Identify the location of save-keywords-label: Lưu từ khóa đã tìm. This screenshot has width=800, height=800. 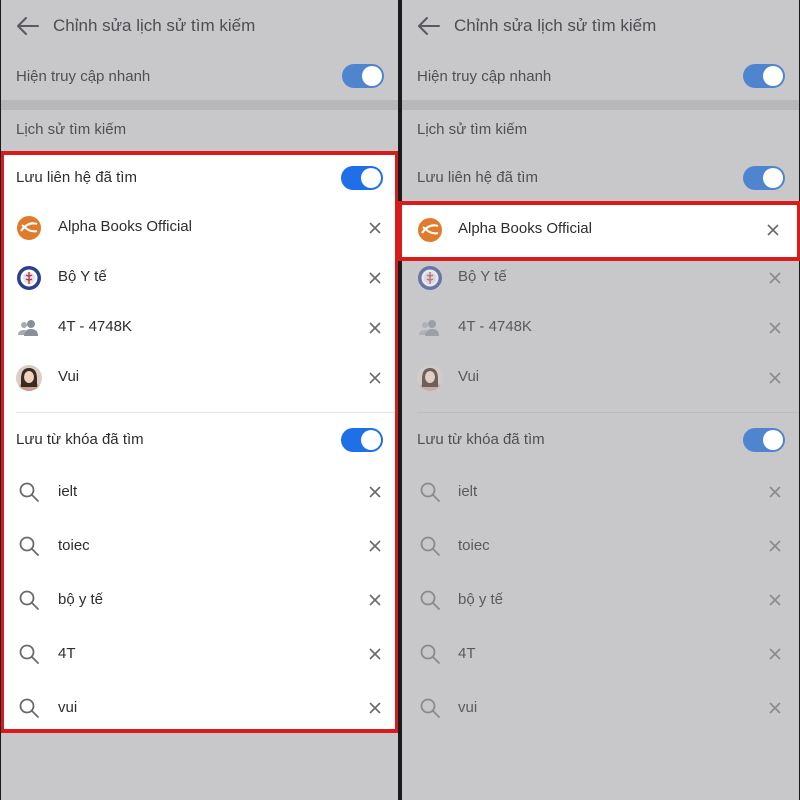
(481, 439).